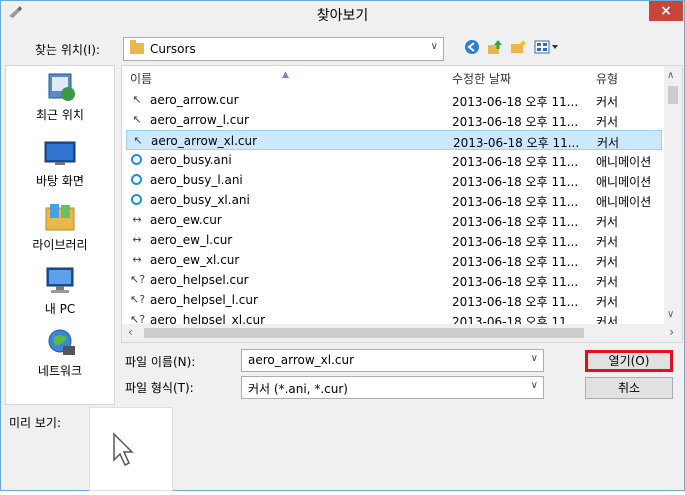 Image resolution: width=685 pixels, height=495 pixels. Describe the element at coordinates (392, 360) in the screenshot. I see `filename-input: aero_arrow_xl.cur ∨` at that location.